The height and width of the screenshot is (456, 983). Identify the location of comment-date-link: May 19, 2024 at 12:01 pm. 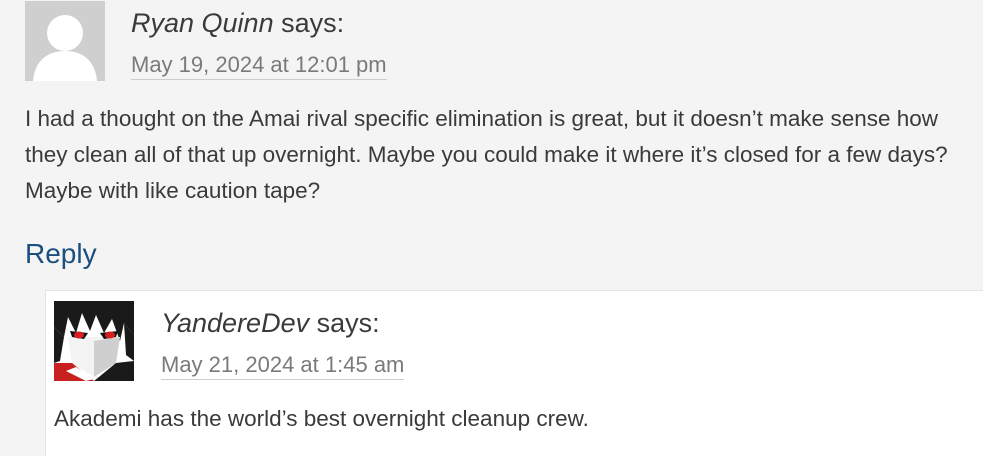
(259, 65).